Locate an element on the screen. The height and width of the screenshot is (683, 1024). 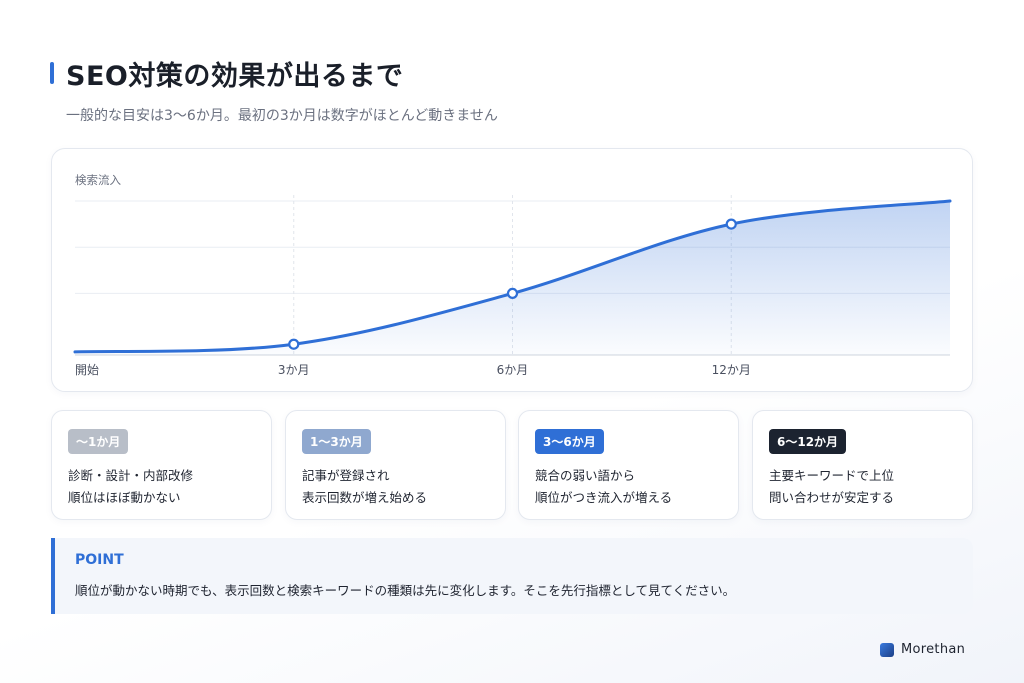
brand-name: Morethan is located at coordinates (933, 649).